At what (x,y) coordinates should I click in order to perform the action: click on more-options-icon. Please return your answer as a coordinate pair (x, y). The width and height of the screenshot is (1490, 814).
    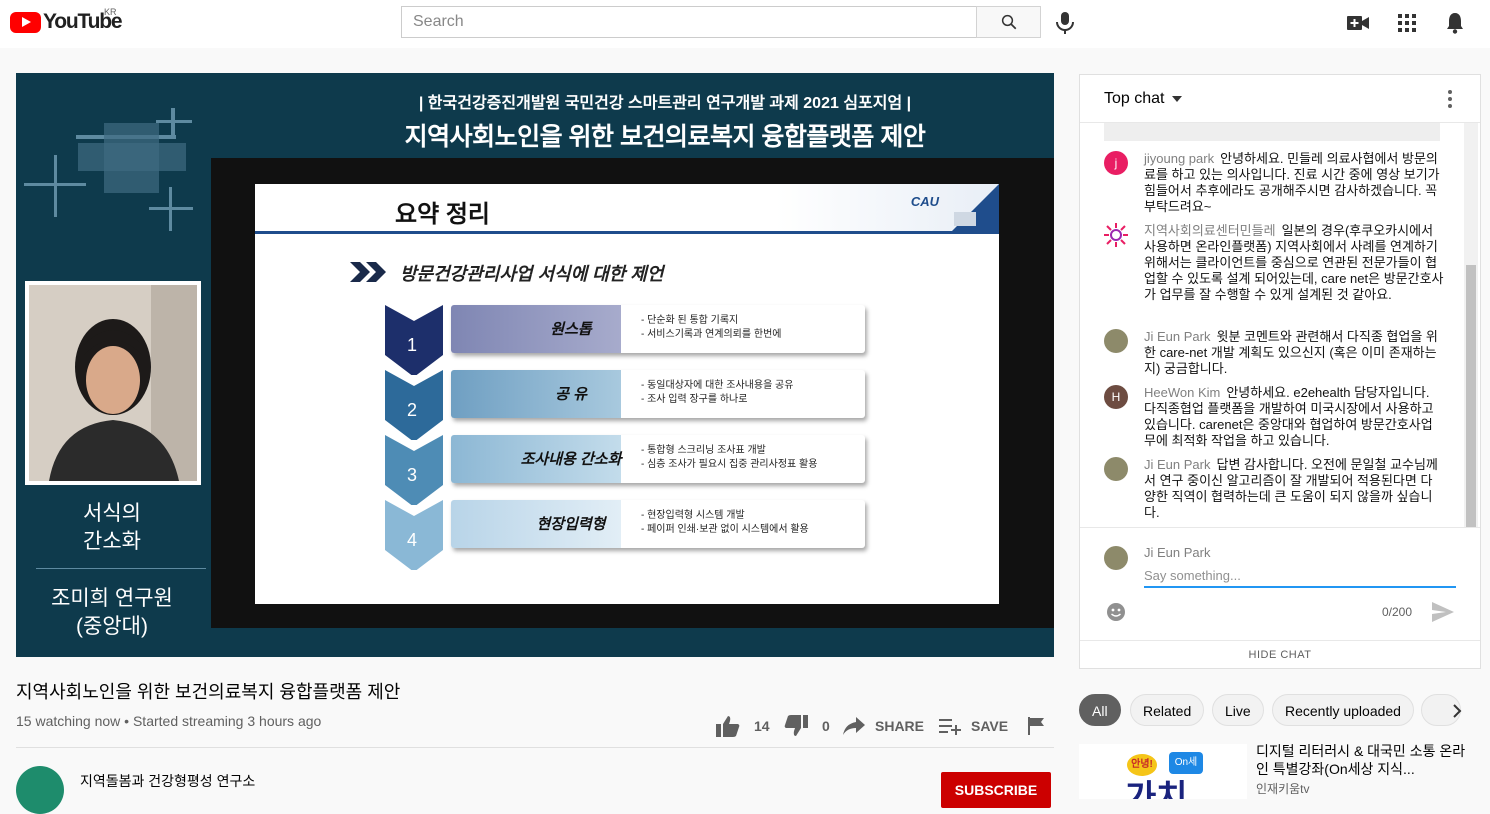
    Looking at the image, I should click on (1450, 99).